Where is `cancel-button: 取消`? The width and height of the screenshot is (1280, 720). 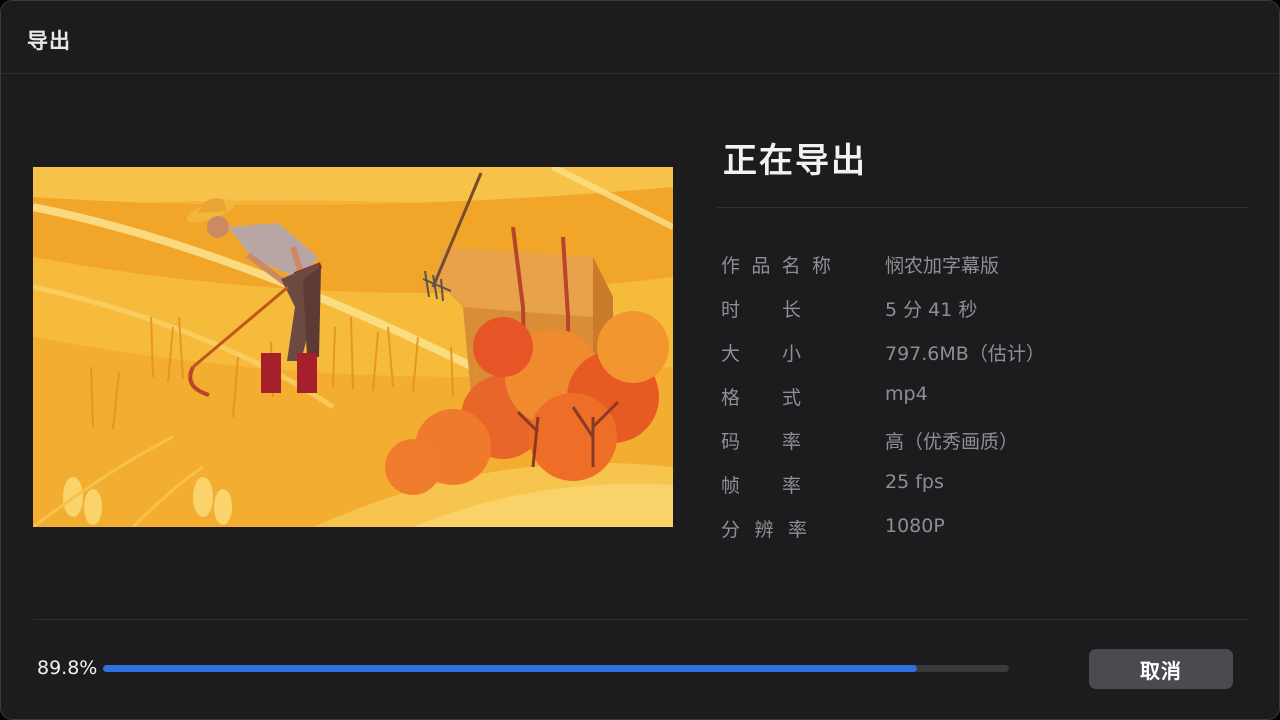
cancel-button: 取消 is located at coordinates (1161, 669).